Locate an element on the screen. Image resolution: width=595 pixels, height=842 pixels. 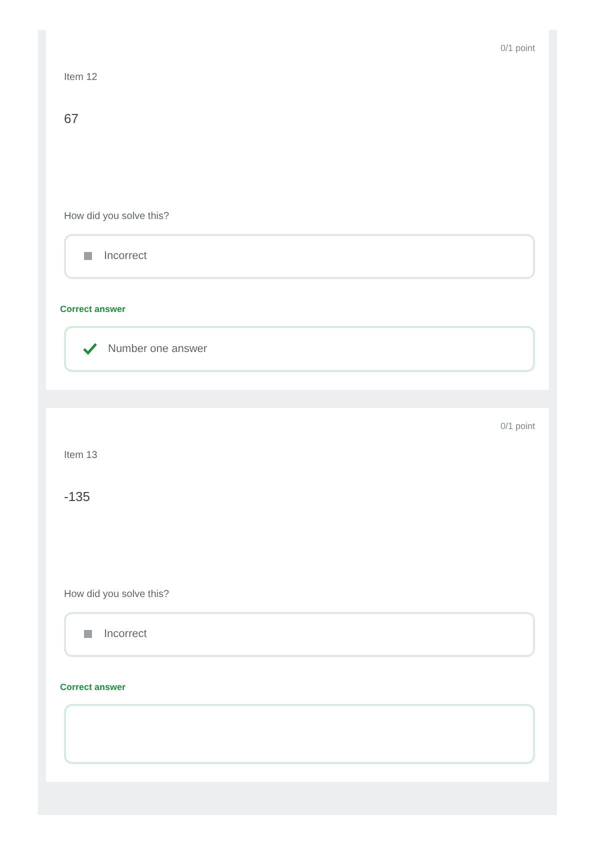
question-value: 67 is located at coordinates (71, 118).